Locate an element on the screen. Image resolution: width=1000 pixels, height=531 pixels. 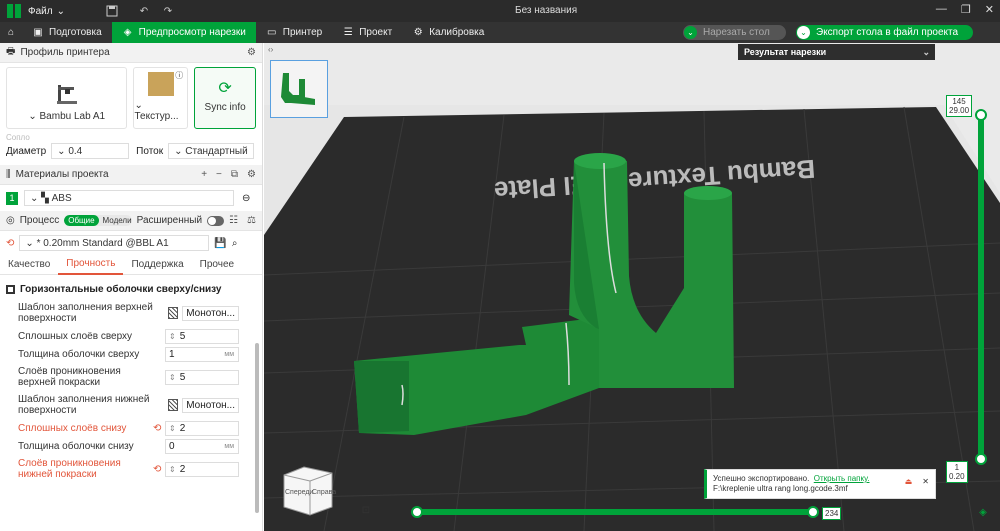
param-label: Сплошных слоёв сверху is located at coordinates (75, 336).